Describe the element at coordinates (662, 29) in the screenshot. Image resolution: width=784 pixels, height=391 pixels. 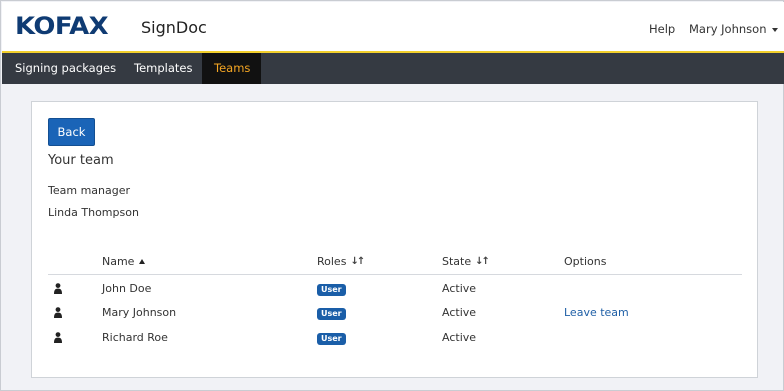
I see `help-link: Help` at that location.